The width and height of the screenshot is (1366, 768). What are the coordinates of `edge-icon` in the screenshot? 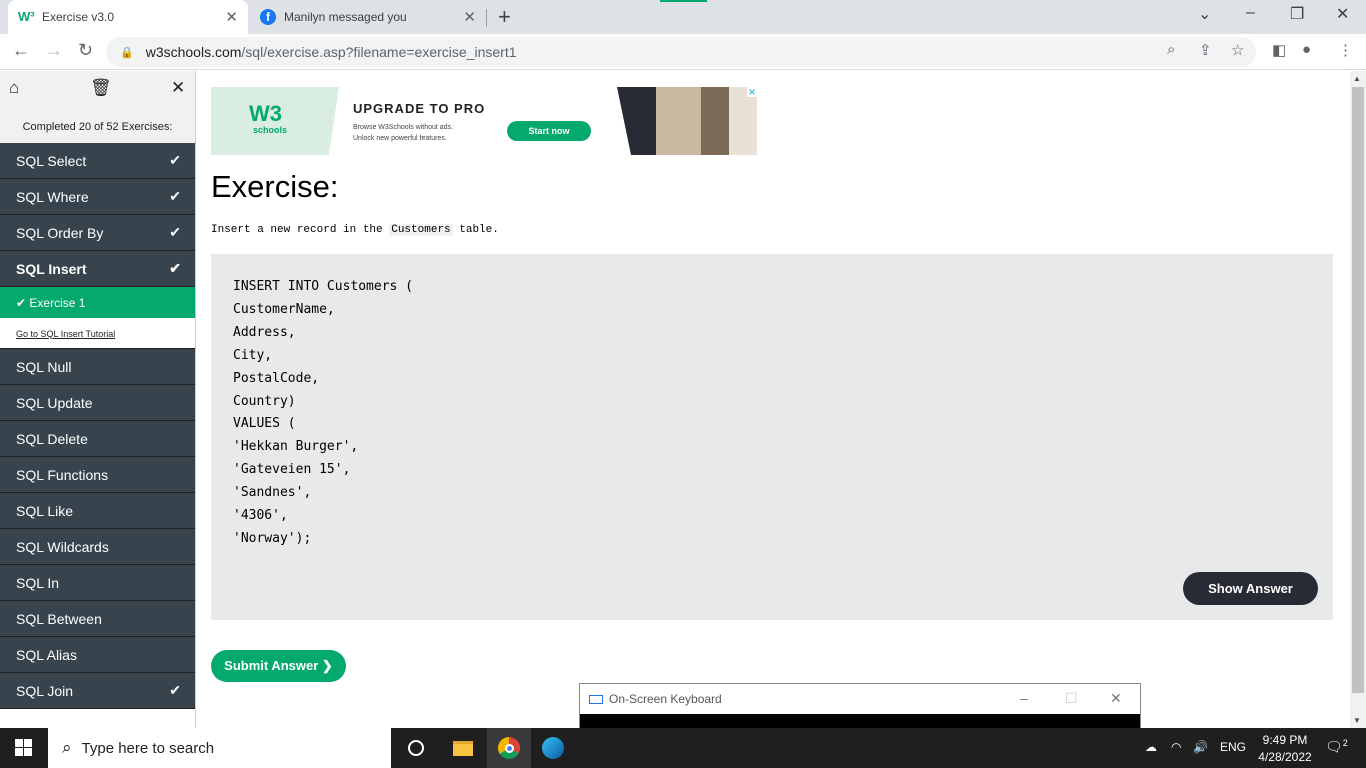 It's located at (553, 748).